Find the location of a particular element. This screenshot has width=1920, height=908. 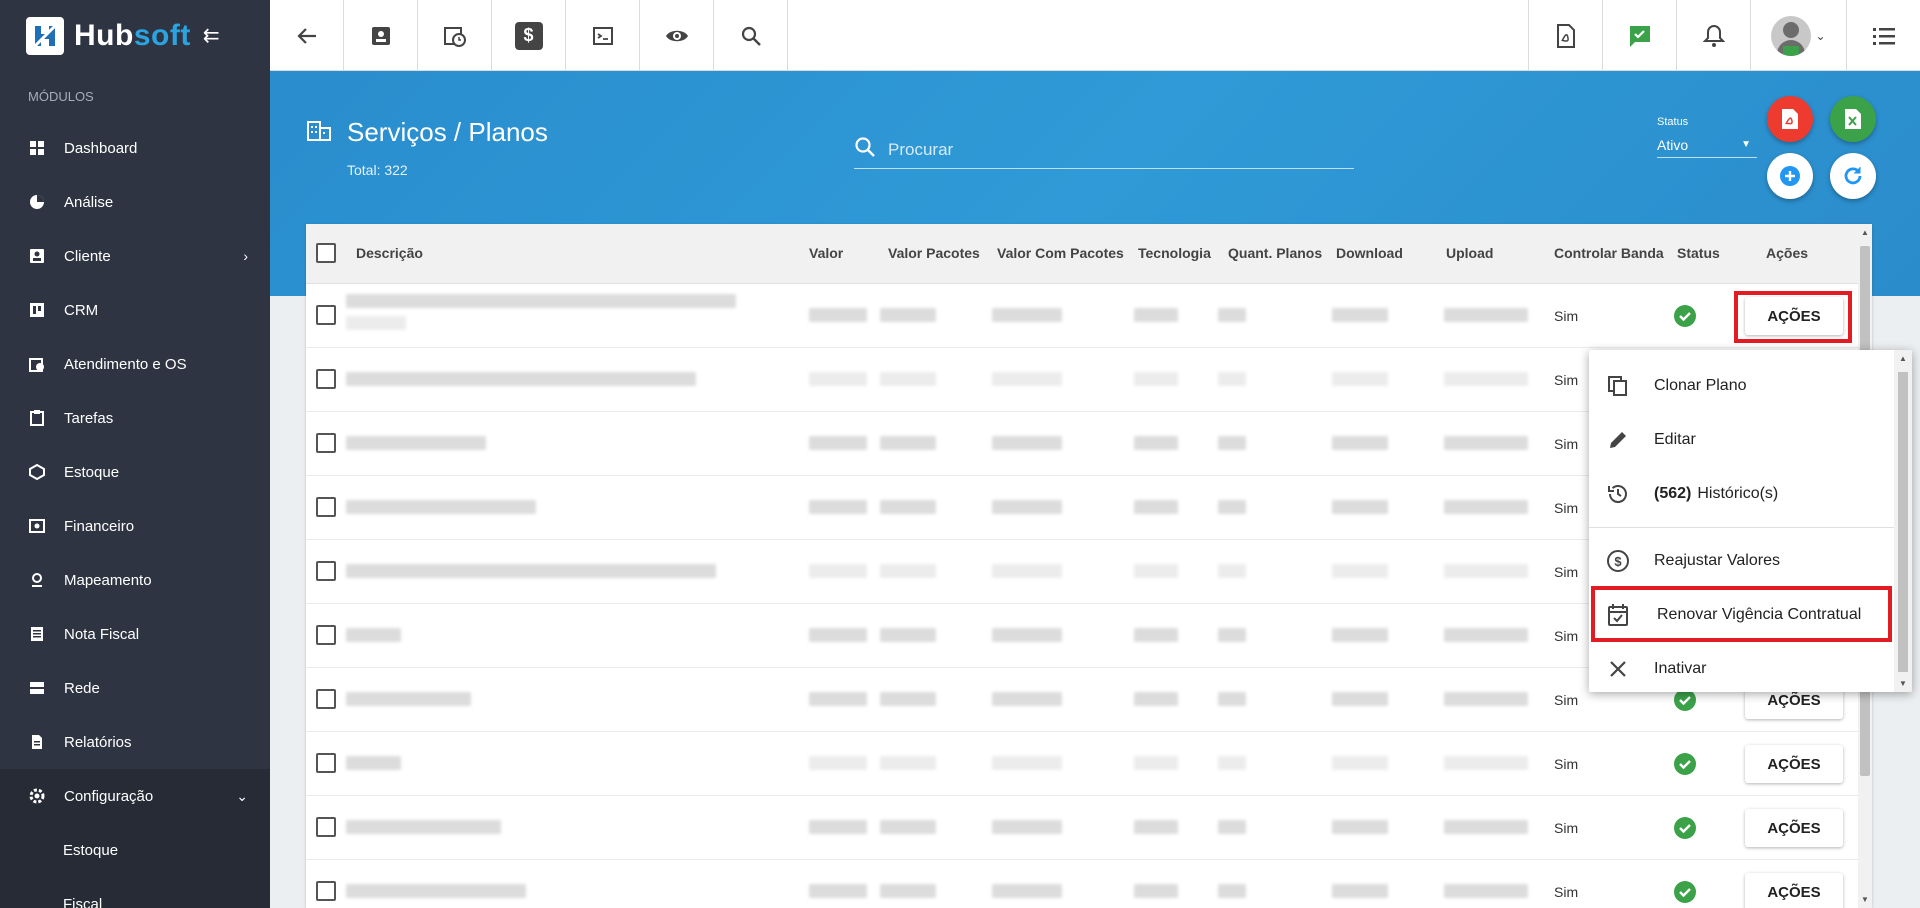

sidebar-item-estoque: Estoque is located at coordinates (135, 472).